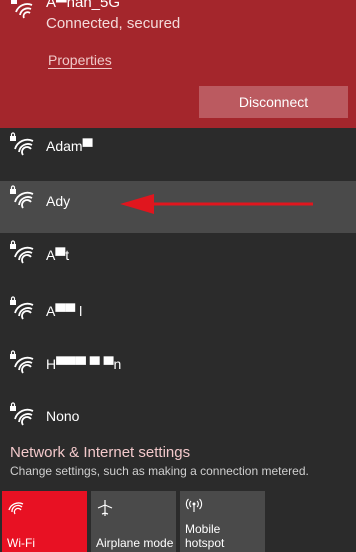  Describe the element at coordinates (84, 364) in the screenshot. I see `network-name: H▀▀▀ ▀ ▀n` at that location.